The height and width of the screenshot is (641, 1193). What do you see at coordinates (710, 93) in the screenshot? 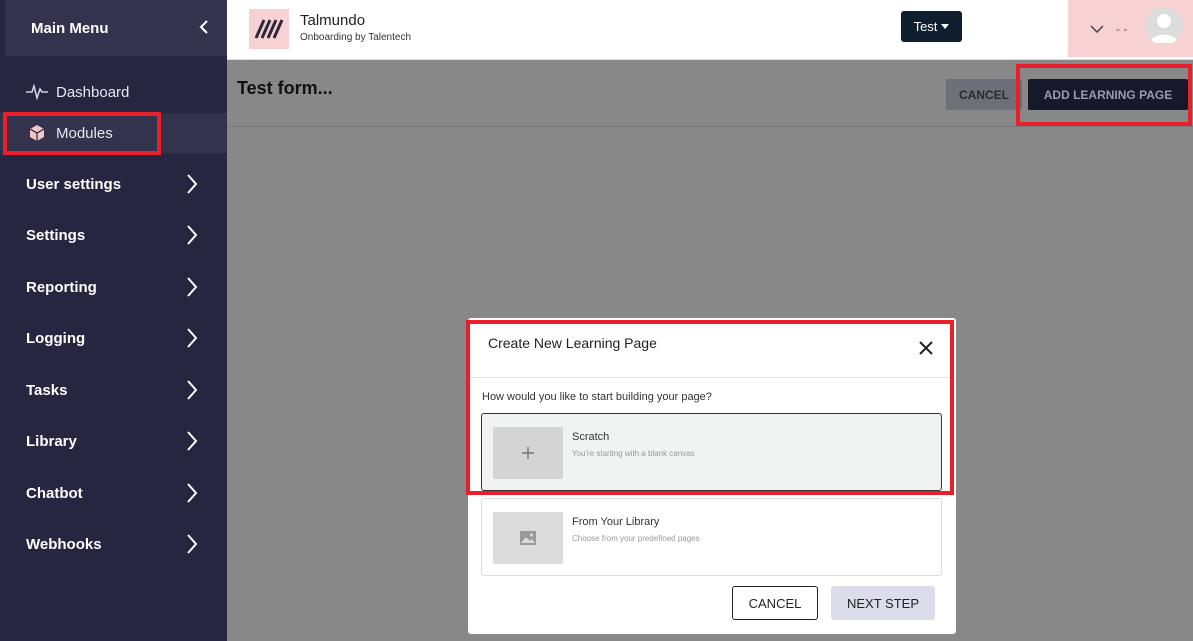
I see `page-header: Test form... CANCEL ADD LEARNING PAGE` at bounding box center [710, 93].